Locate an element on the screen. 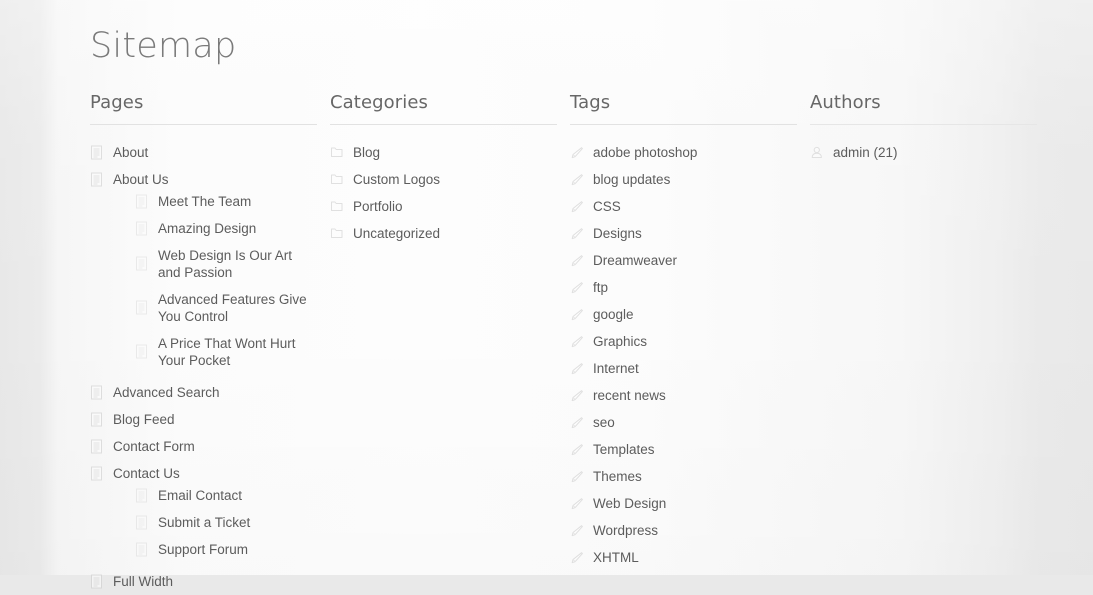  page-title: Sitemap is located at coordinates (163, 46).